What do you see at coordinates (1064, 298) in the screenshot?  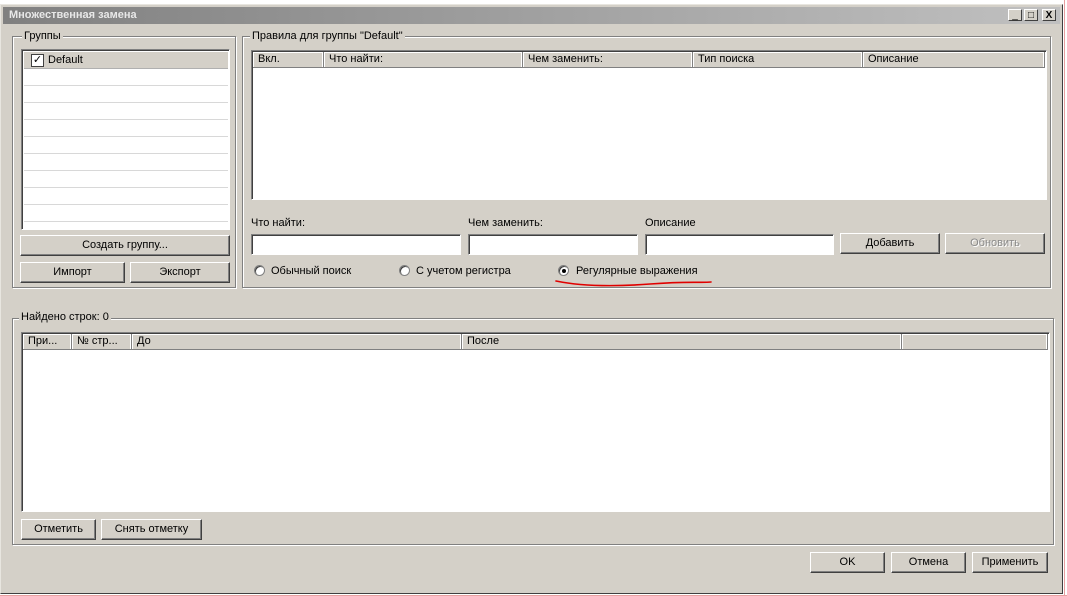 I see `desktop-edge` at bounding box center [1064, 298].